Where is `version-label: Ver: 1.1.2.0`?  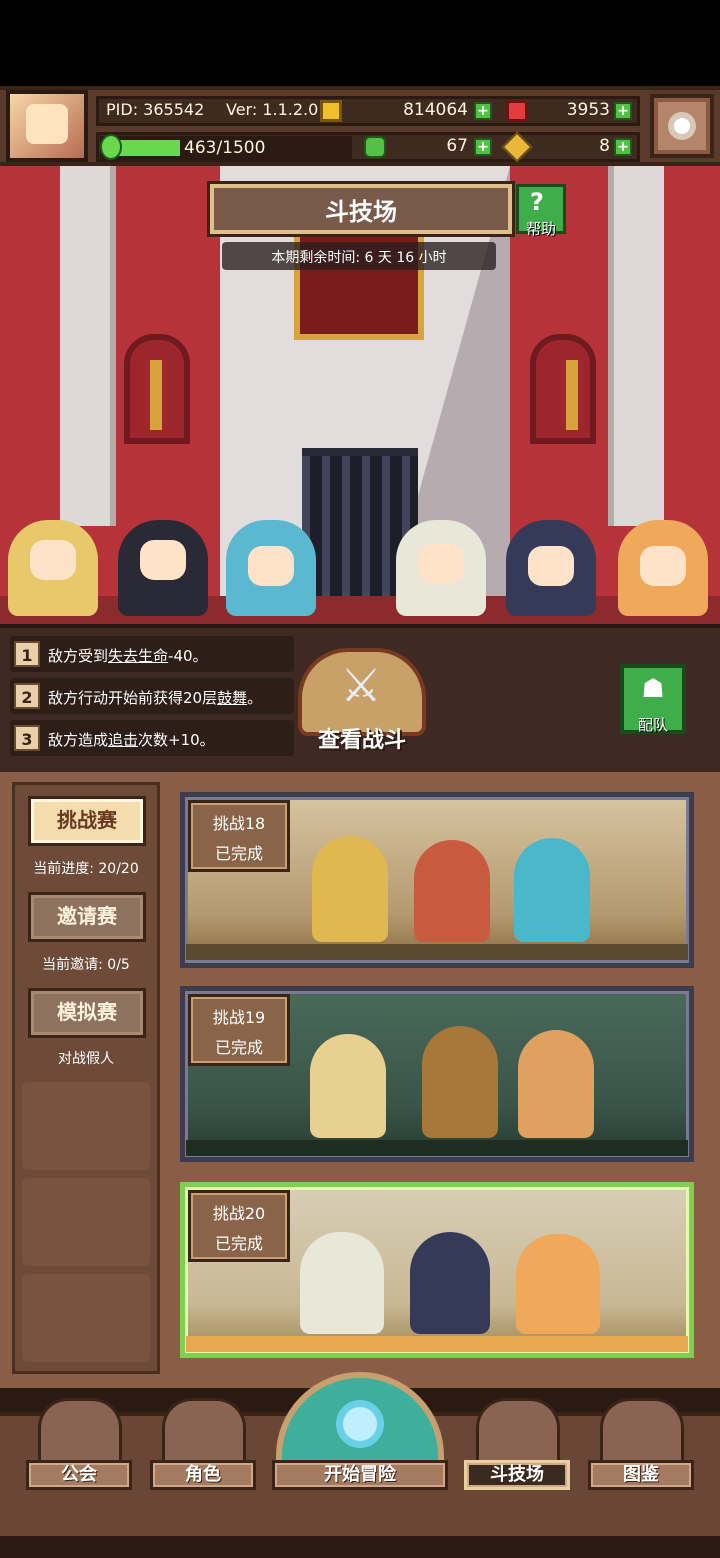 version-label: Ver: 1.1.2.0 is located at coordinates (272, 109).